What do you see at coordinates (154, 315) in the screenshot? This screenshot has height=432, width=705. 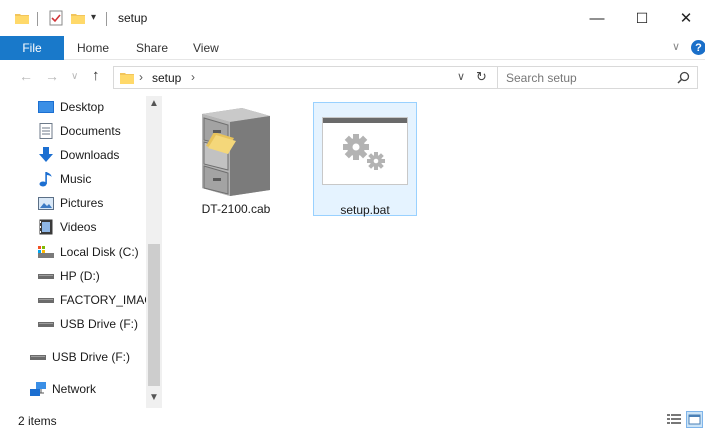 I see `scrollbar-thumb` at bounding box center [154, 315].